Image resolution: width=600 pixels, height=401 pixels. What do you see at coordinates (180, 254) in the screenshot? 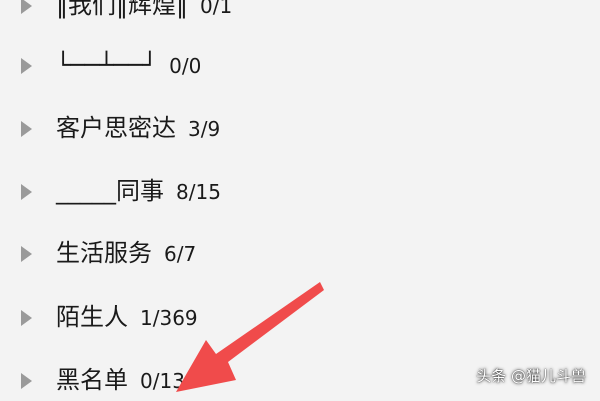
I see `group-count: 6/7` at bounding box center [180, 254].